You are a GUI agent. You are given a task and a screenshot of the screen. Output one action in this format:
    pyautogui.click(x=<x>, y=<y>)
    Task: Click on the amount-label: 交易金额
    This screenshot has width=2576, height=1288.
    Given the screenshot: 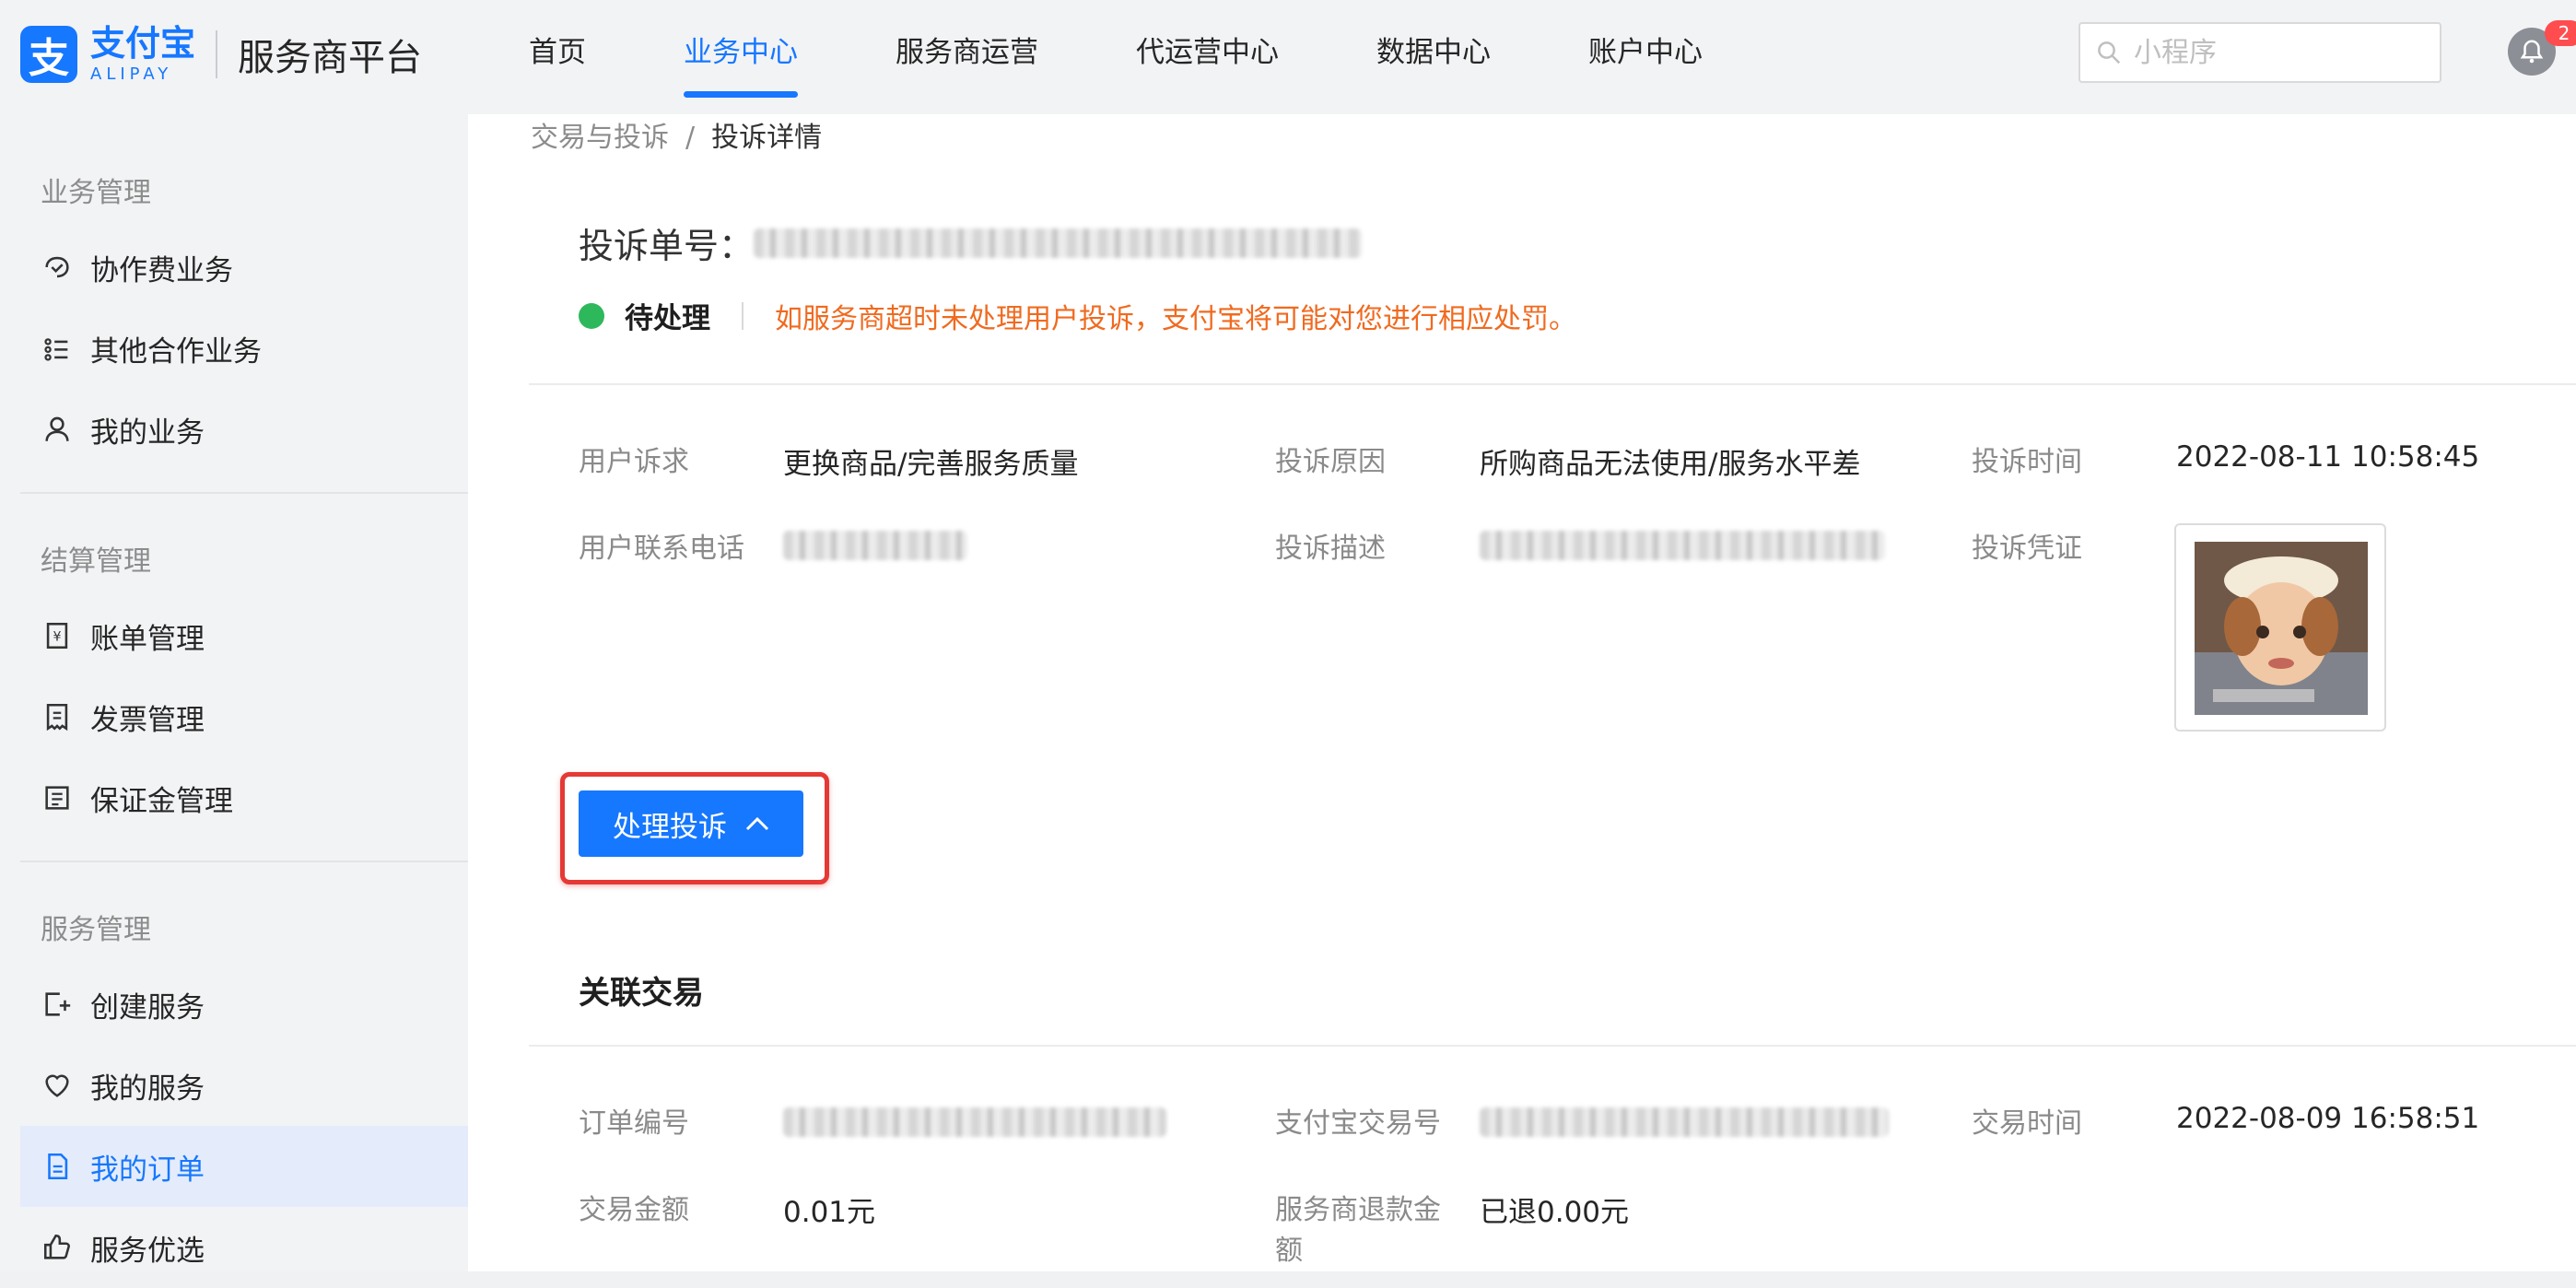 What is the action you would take?
    pyautogui.click(x=634, y=1210)
    